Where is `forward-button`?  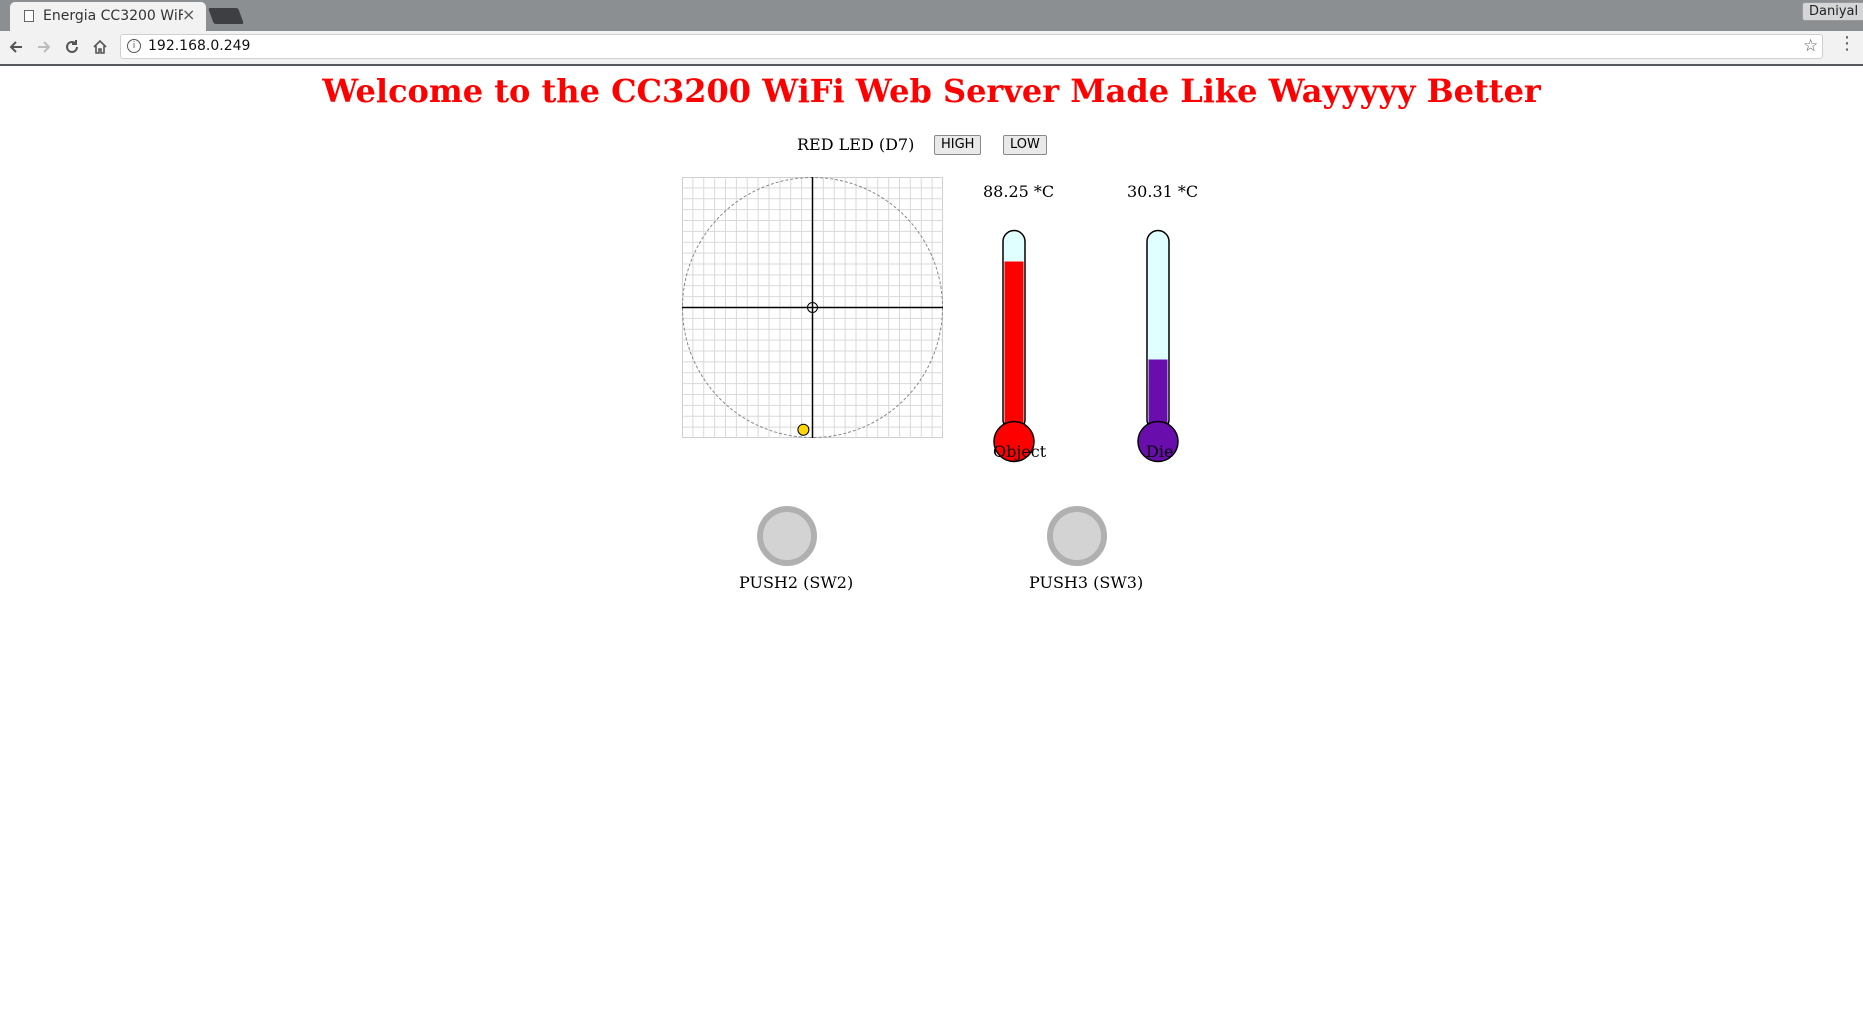 forward-button is located at coordinates (44, 47).